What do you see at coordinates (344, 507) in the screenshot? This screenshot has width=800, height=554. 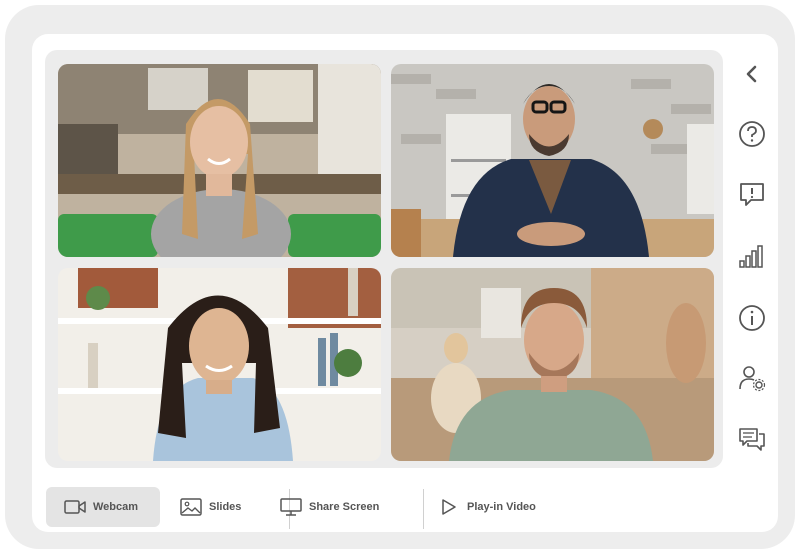 I see `share-screen-label: Share Screen` at bounding box center [344, 507].